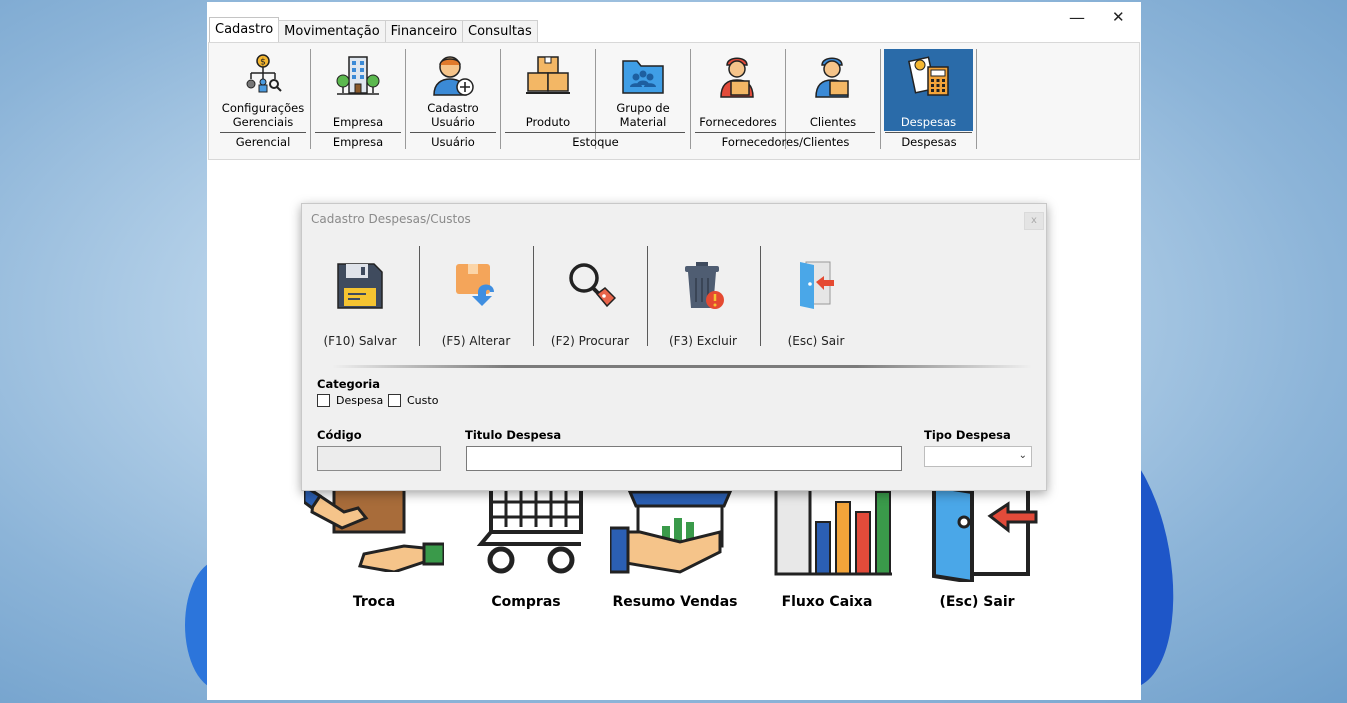  I want to click on menu-label: Compras, so click(526, 602).